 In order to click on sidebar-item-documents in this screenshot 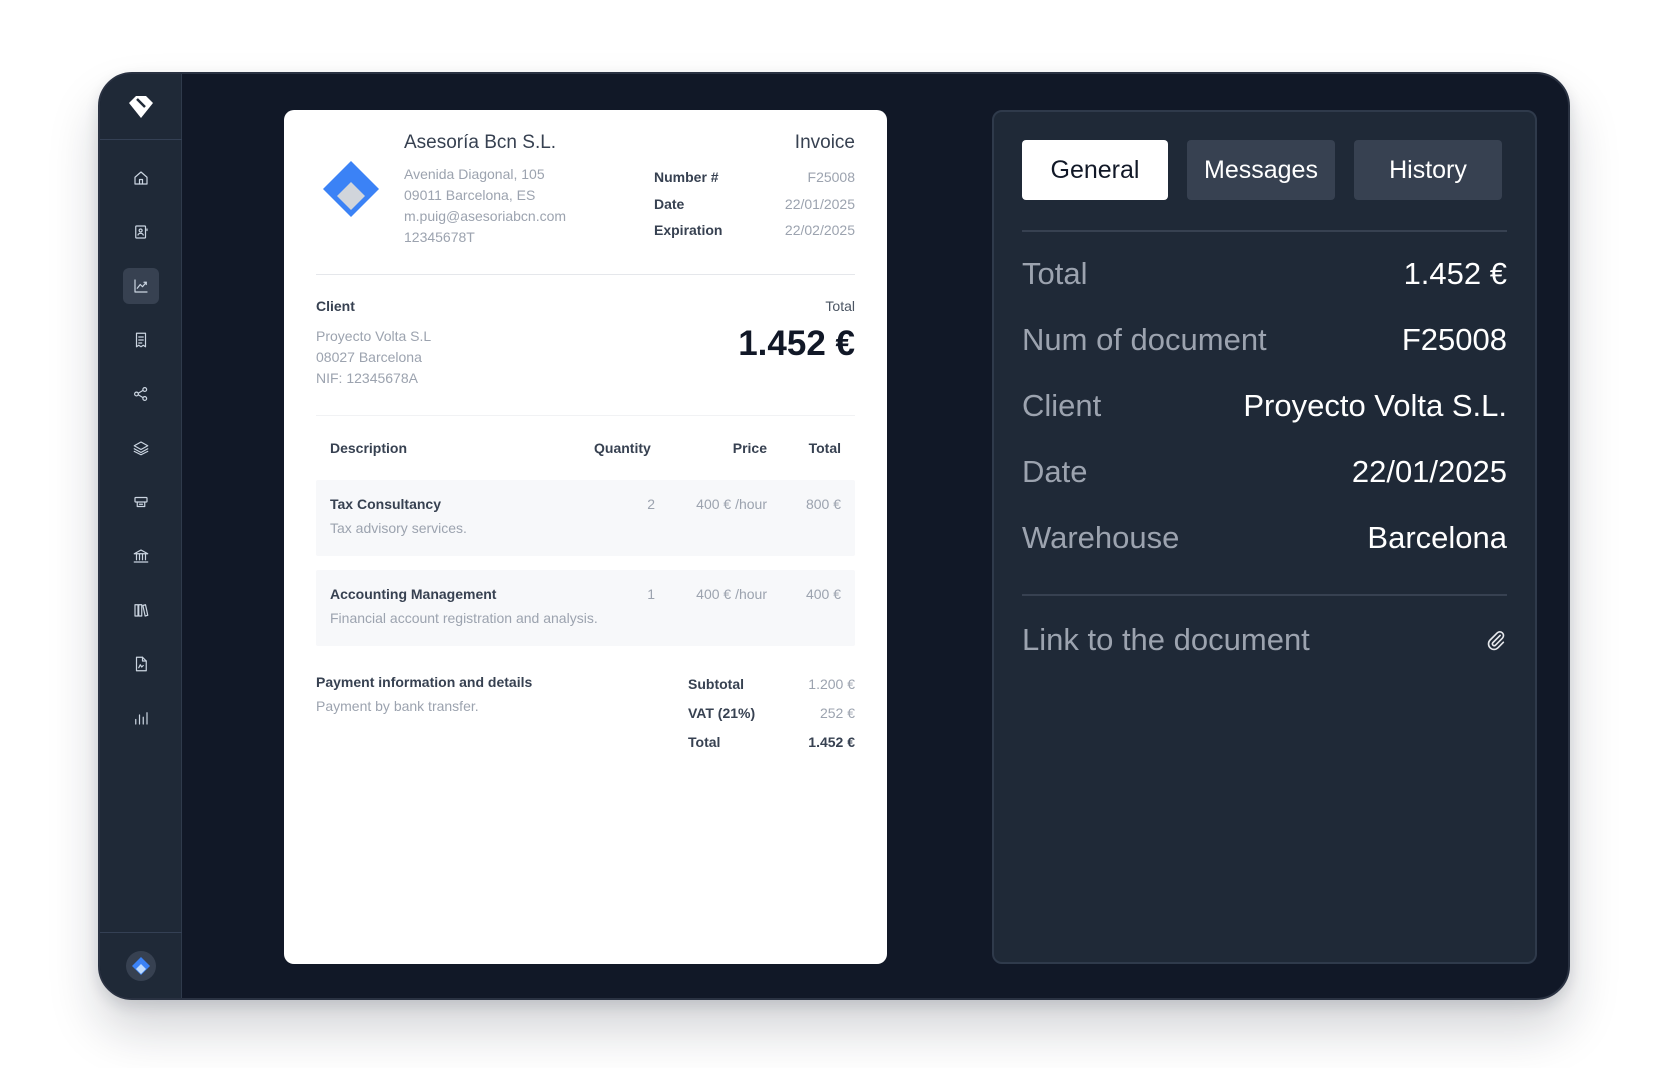, I will do `click(141, 664)`.